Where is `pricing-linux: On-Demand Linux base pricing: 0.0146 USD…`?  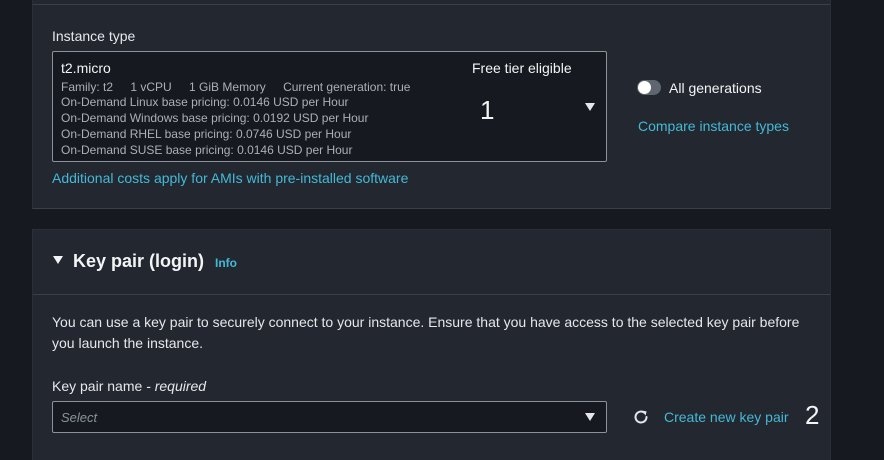
pricing-linux: On-Demand Linux base pricing: 0.0146 USD… is located at coordinates (205, 102).